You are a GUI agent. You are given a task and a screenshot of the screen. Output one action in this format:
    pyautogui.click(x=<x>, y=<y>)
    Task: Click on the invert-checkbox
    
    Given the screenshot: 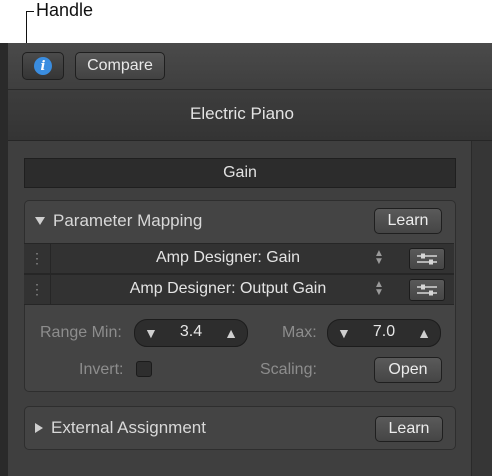 What is the action you would take?
    pyautogui.click(x=144, y=369)
    